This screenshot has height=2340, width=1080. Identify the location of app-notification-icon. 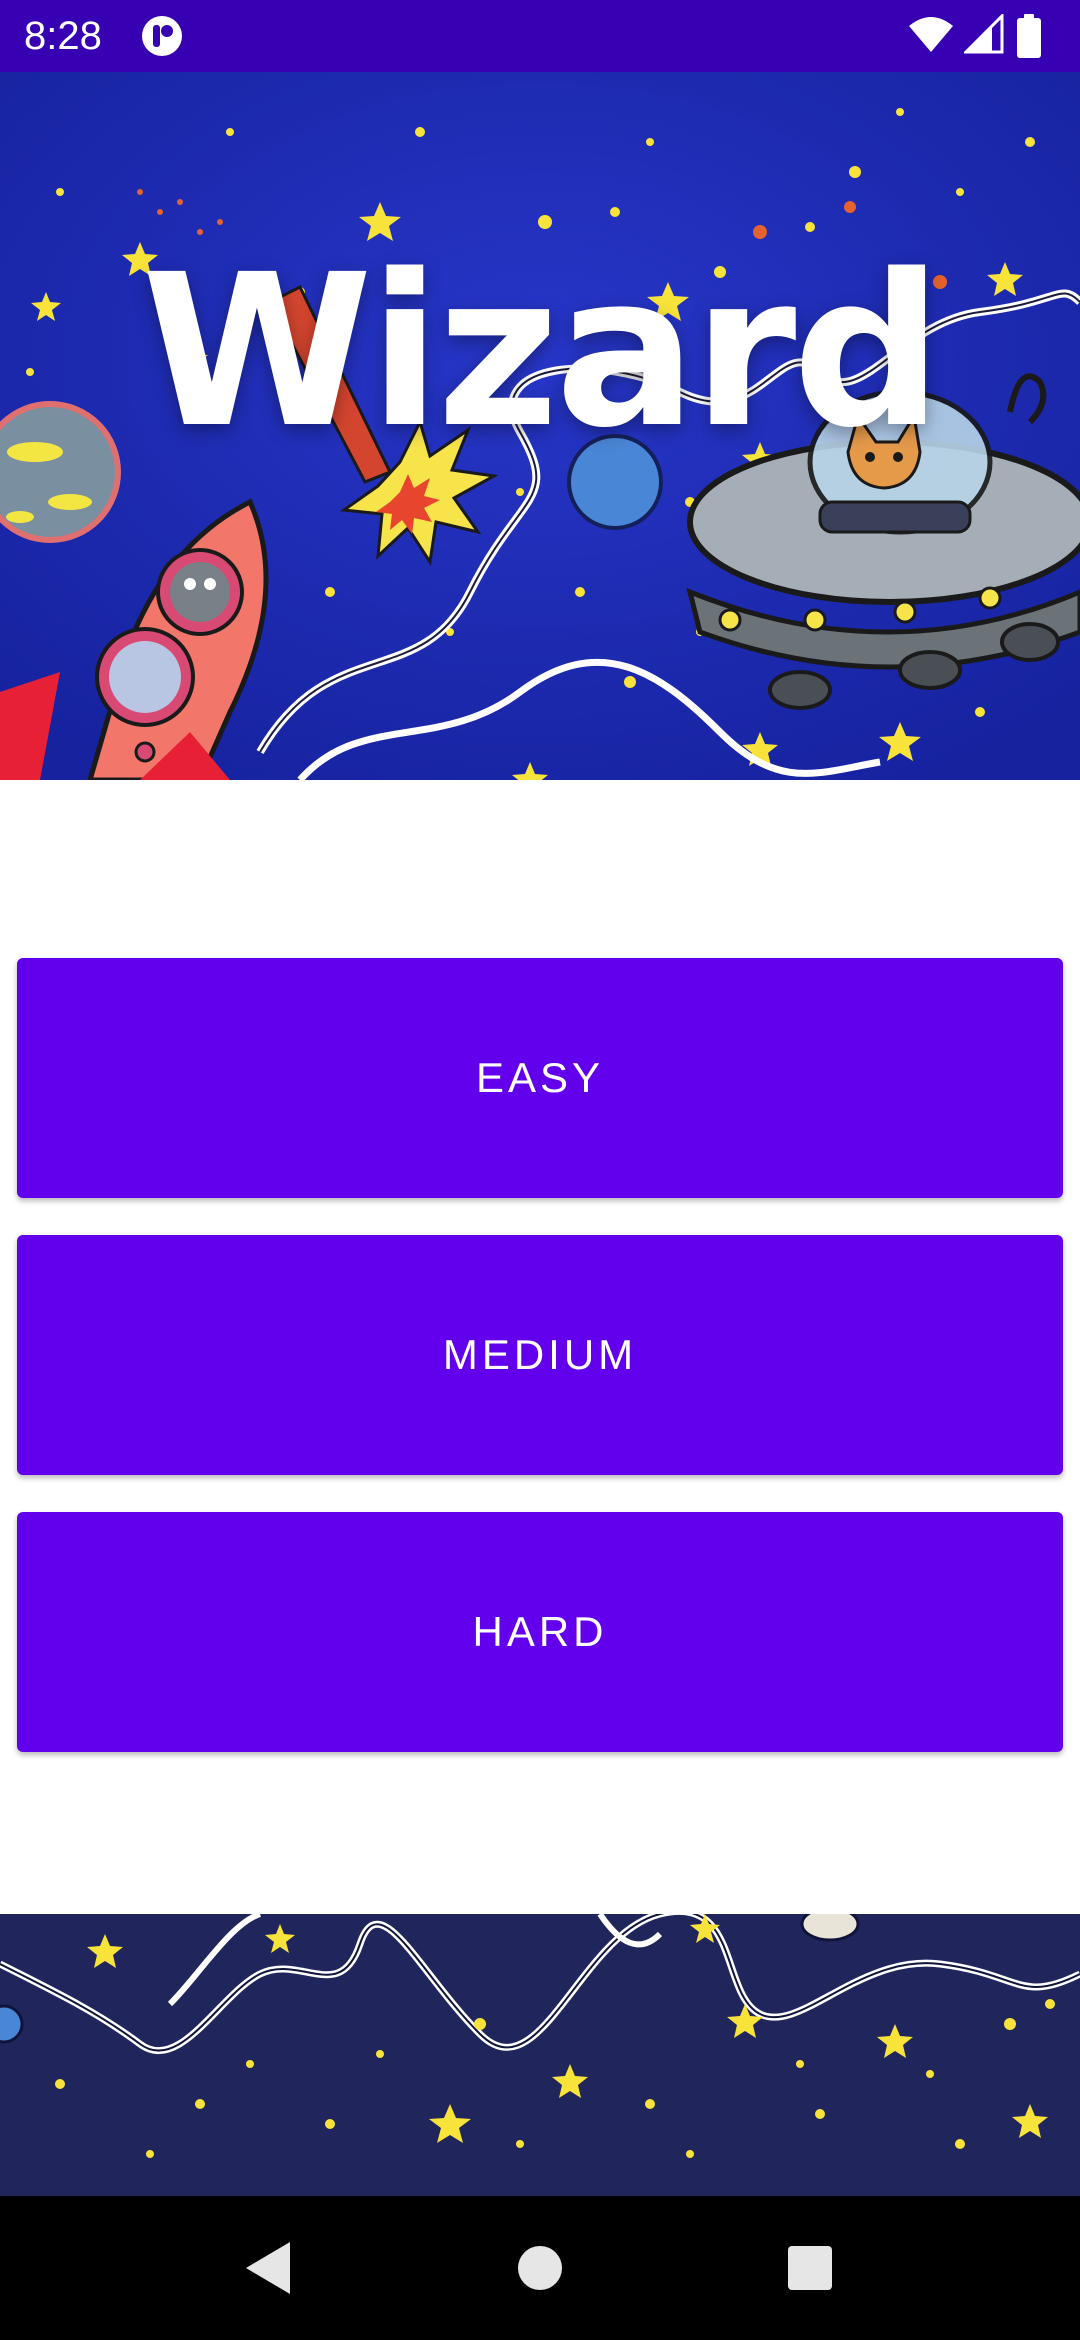
(162, 36).